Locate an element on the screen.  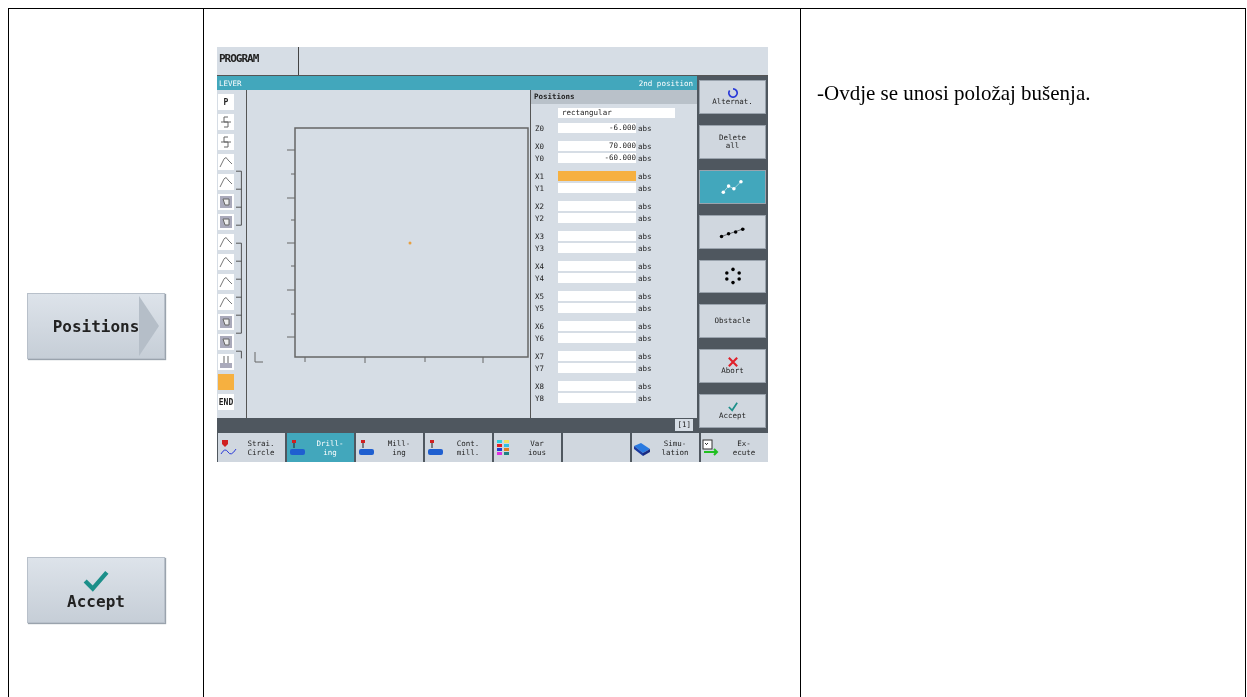
program-arrow-icon is located at coordinates (711, 447).